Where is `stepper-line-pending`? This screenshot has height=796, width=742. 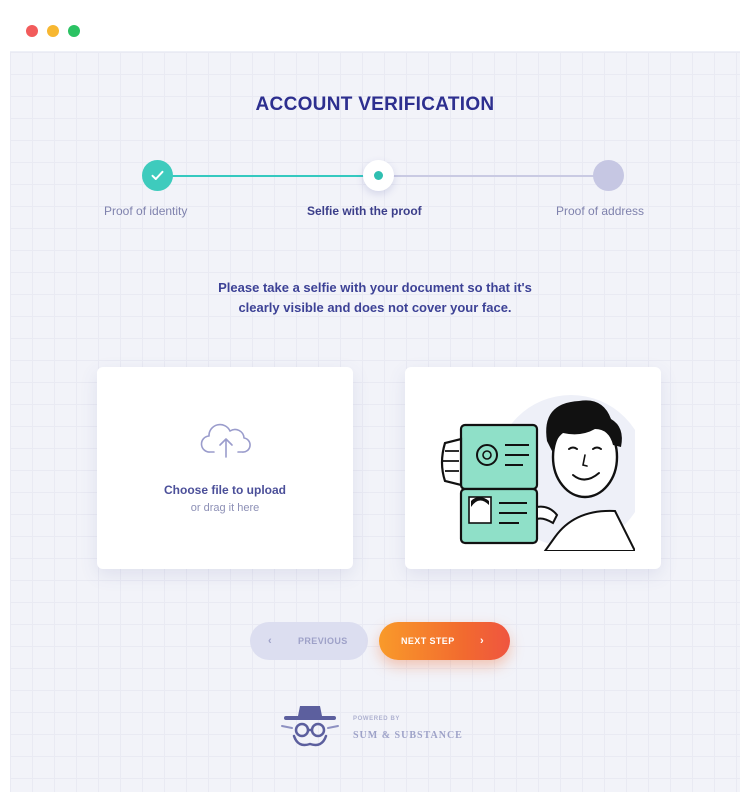 stepper-line-pending is located at coordinates (491, 176).